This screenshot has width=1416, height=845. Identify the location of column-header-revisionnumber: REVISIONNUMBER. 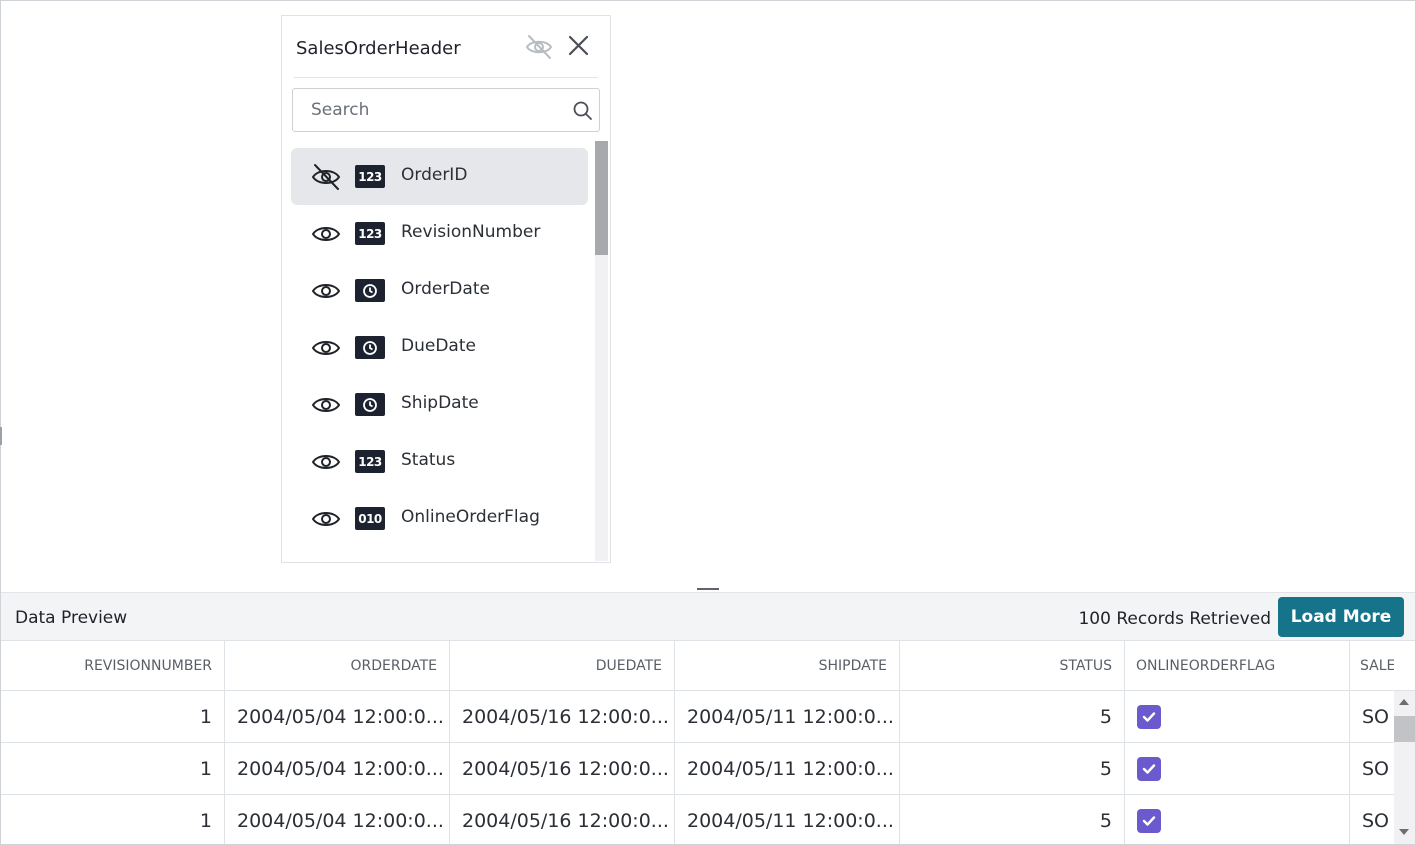
(113, 666).